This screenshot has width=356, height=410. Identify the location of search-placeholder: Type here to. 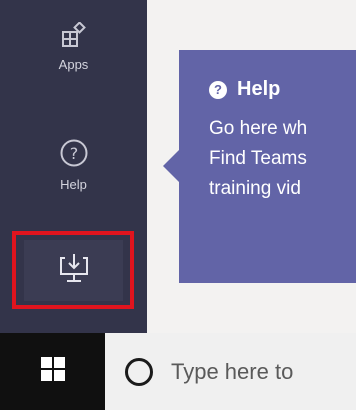
(232, 371).